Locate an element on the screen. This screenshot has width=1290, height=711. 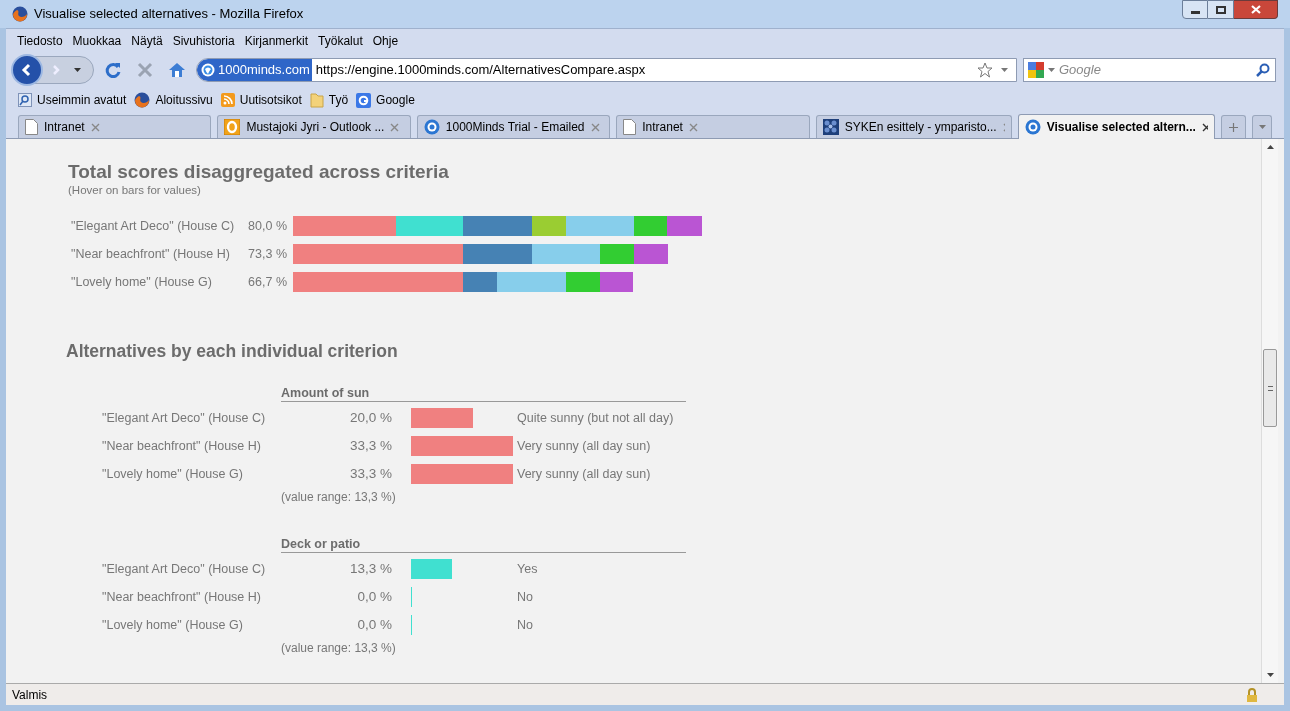
bookmark-item: Google is located at coordinates (385, 100).